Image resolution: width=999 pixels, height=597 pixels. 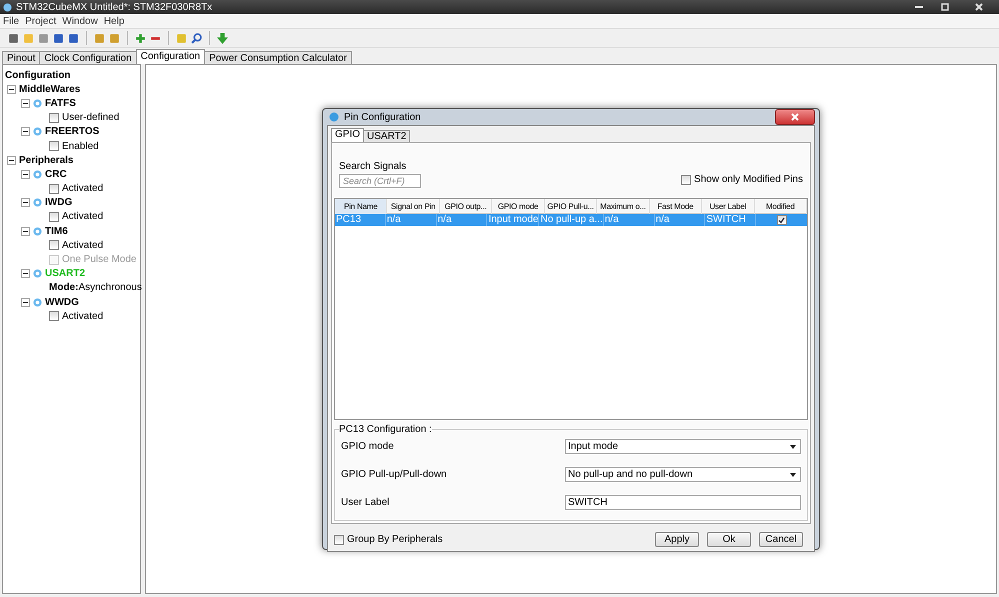 I want to click on tab: Configuration, so click(x=171, y=56).